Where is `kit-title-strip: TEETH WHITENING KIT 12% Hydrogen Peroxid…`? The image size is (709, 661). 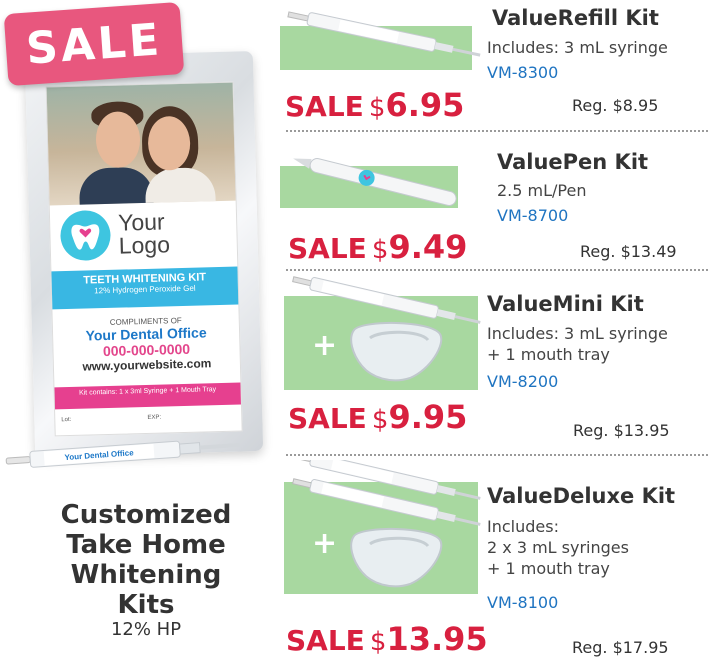
kit-title-strip: TEETH WHITENING KIT 12% Hydrogen Peroxid… is located at coordinates (145, 288).